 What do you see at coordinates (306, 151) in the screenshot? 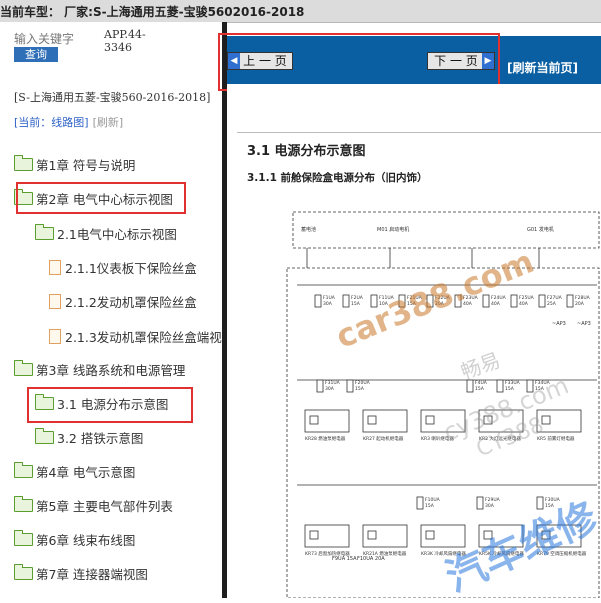
I see `section-title: 3.1 电源分布示意图` at bounding box center [306, 151].